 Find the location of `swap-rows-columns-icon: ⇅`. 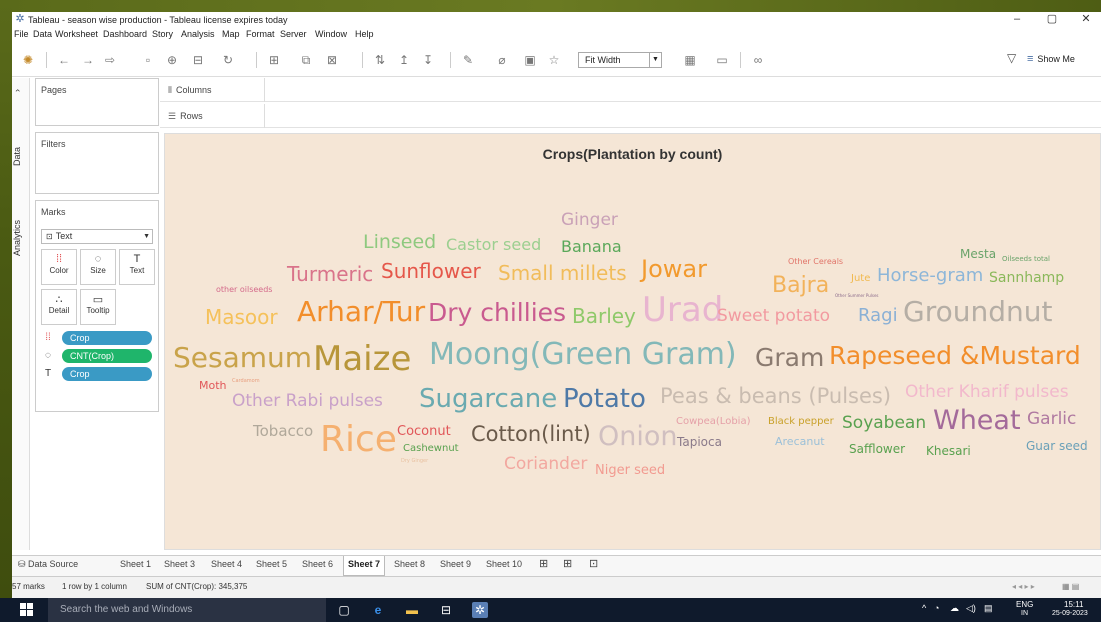

swap-rows-columns-icon: ⇅ is located at coordinates (380, 60).